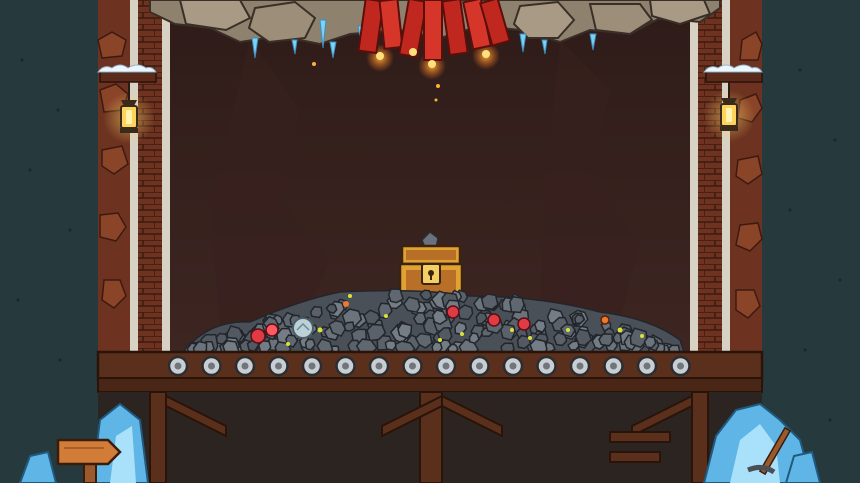  Describe the element at coordinates (430, 366) in the screenshot. I see `conveyor-platform` at that location.